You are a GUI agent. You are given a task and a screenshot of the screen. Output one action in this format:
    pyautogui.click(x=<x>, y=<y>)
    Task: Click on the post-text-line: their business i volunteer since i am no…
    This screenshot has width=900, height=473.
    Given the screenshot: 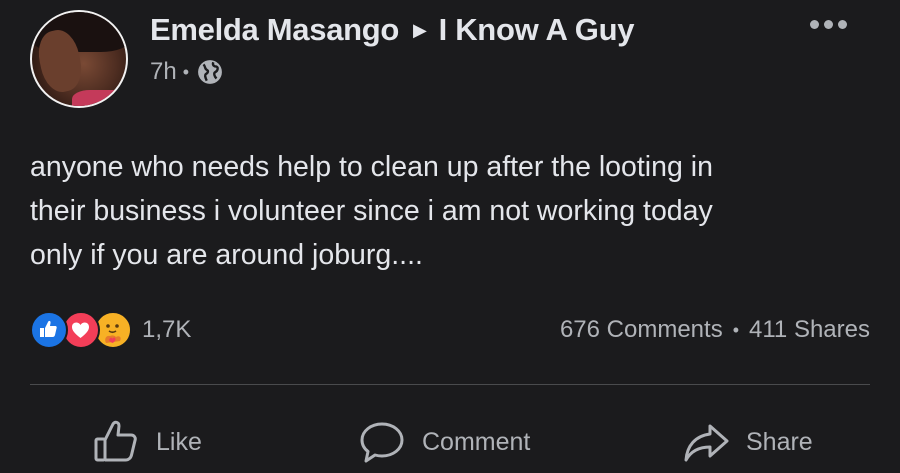 What is the action you would take?
    pyautogui.click(x=371, y=211)
    